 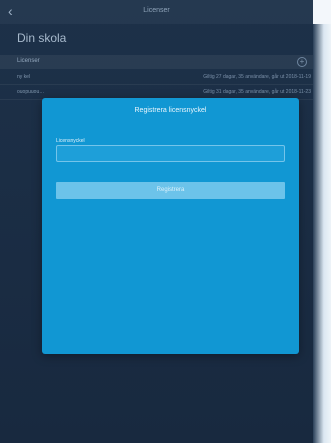 I want to click on license-key-label: Licensnyckel, so click(x=70, y=141).